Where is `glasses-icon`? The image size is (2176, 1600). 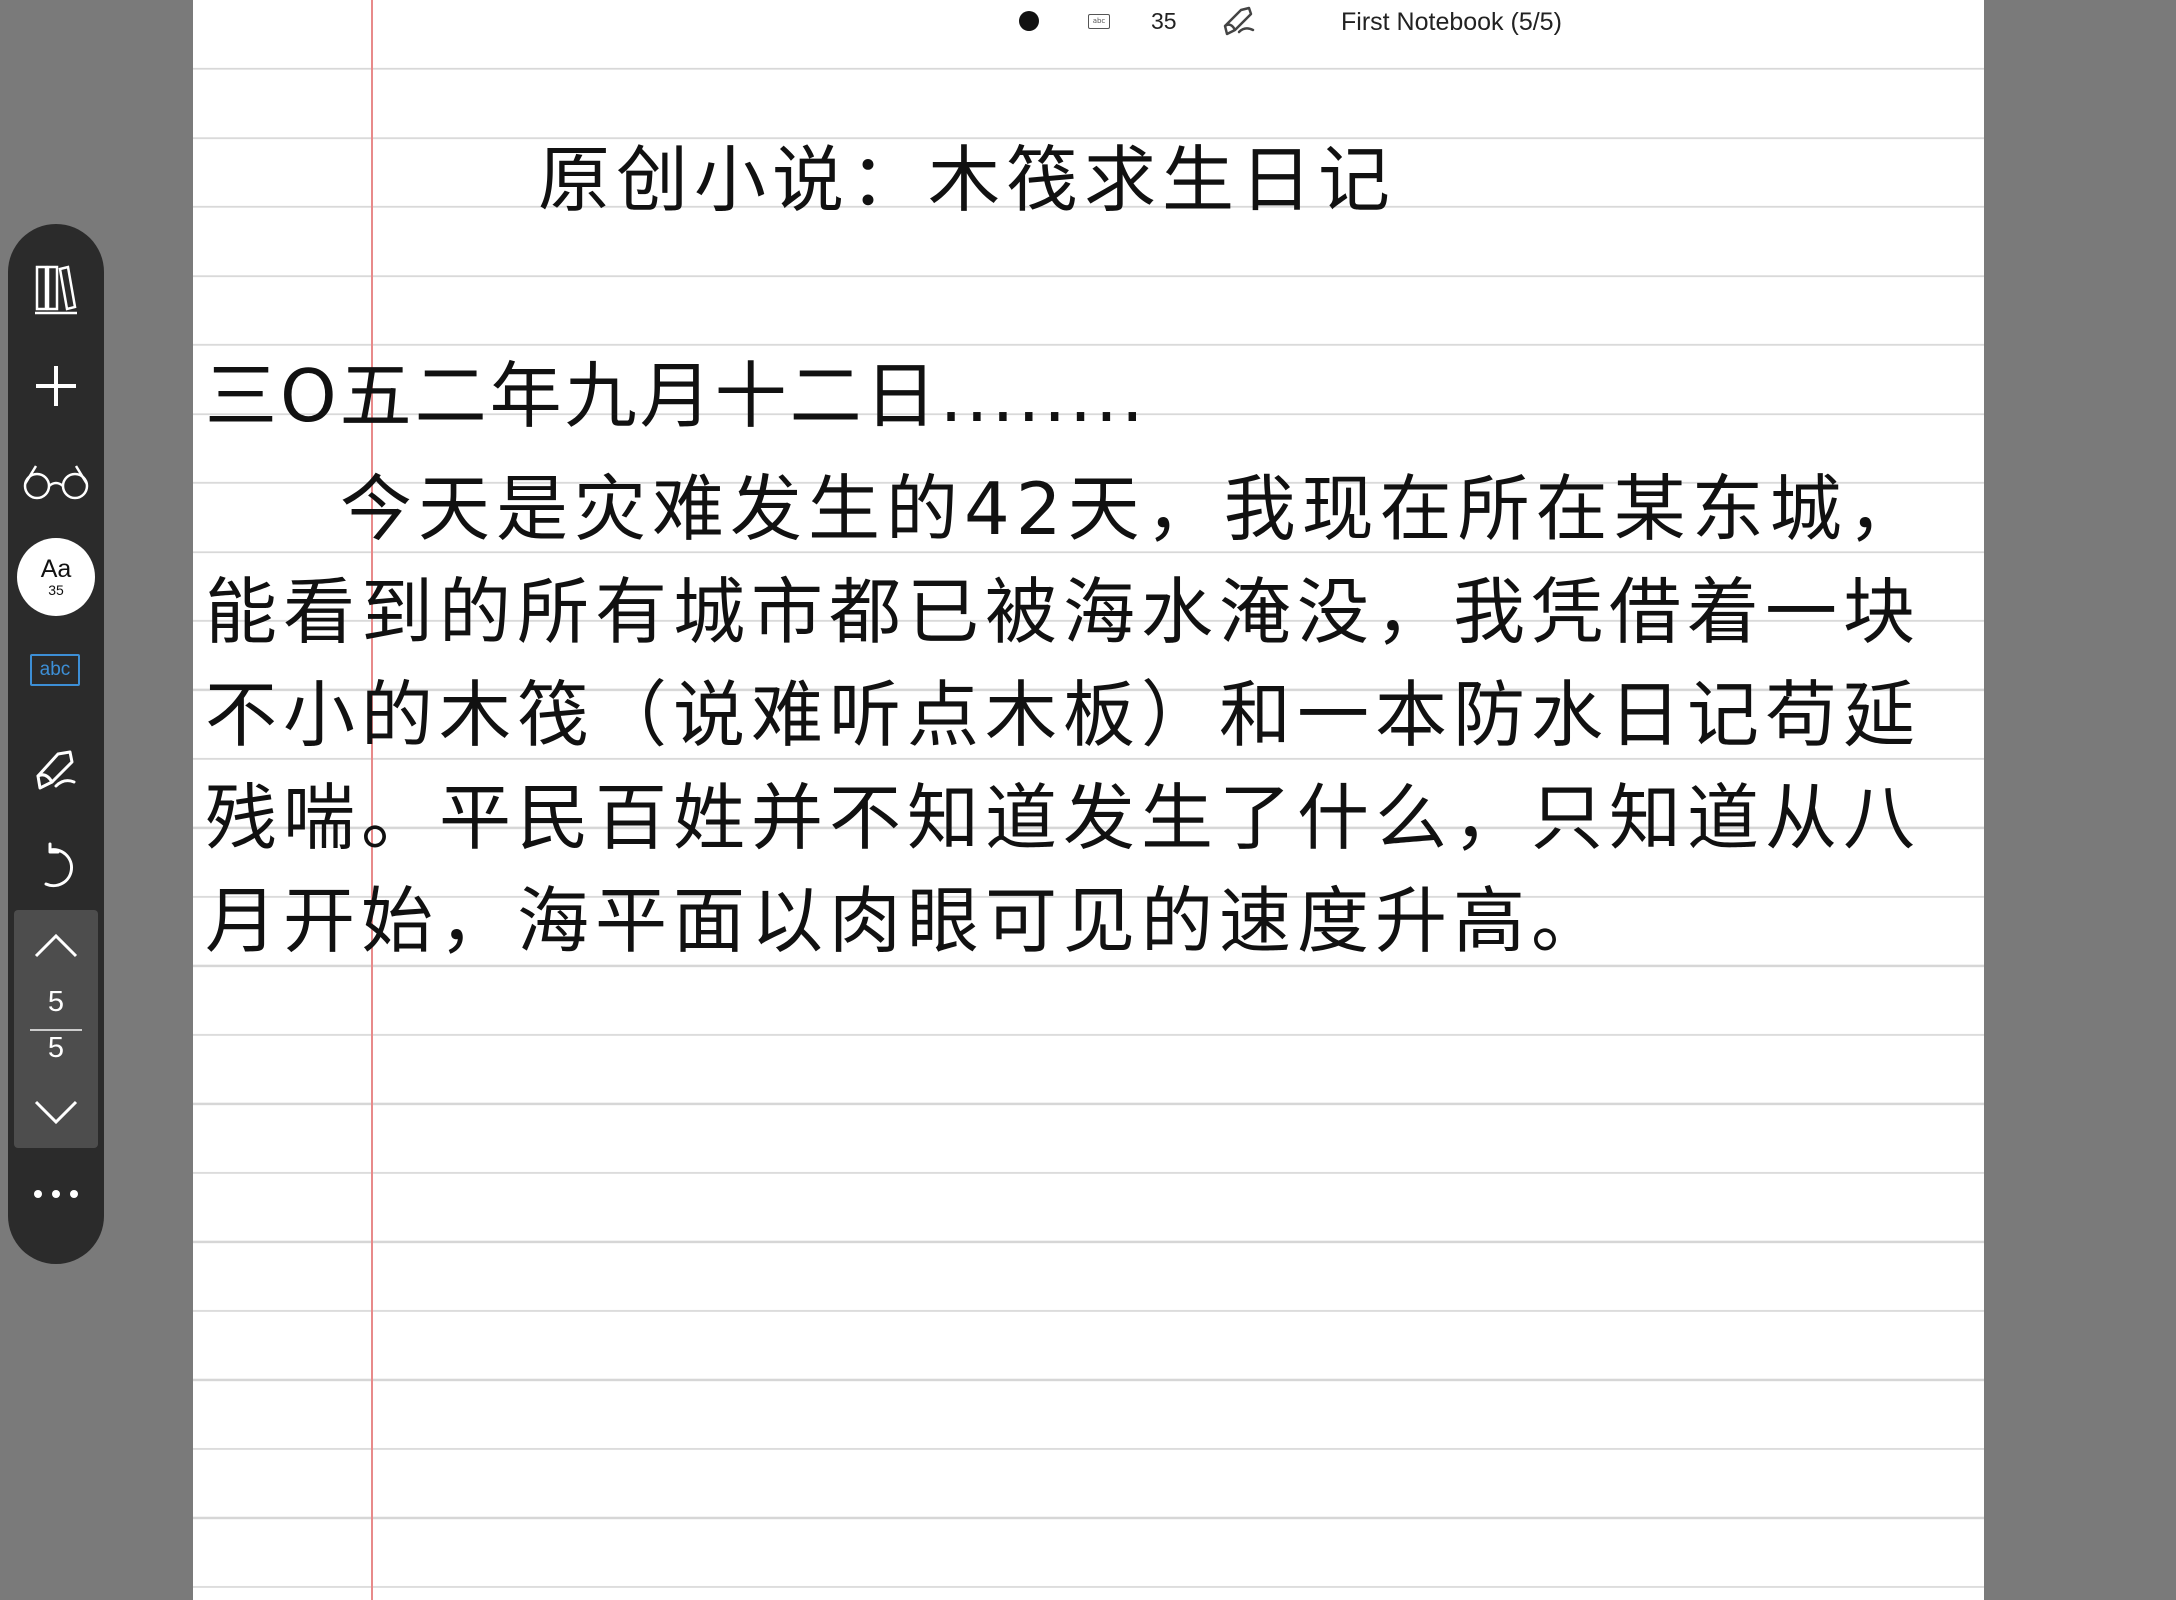
glasses-icon is located at coordinates (56, 482).